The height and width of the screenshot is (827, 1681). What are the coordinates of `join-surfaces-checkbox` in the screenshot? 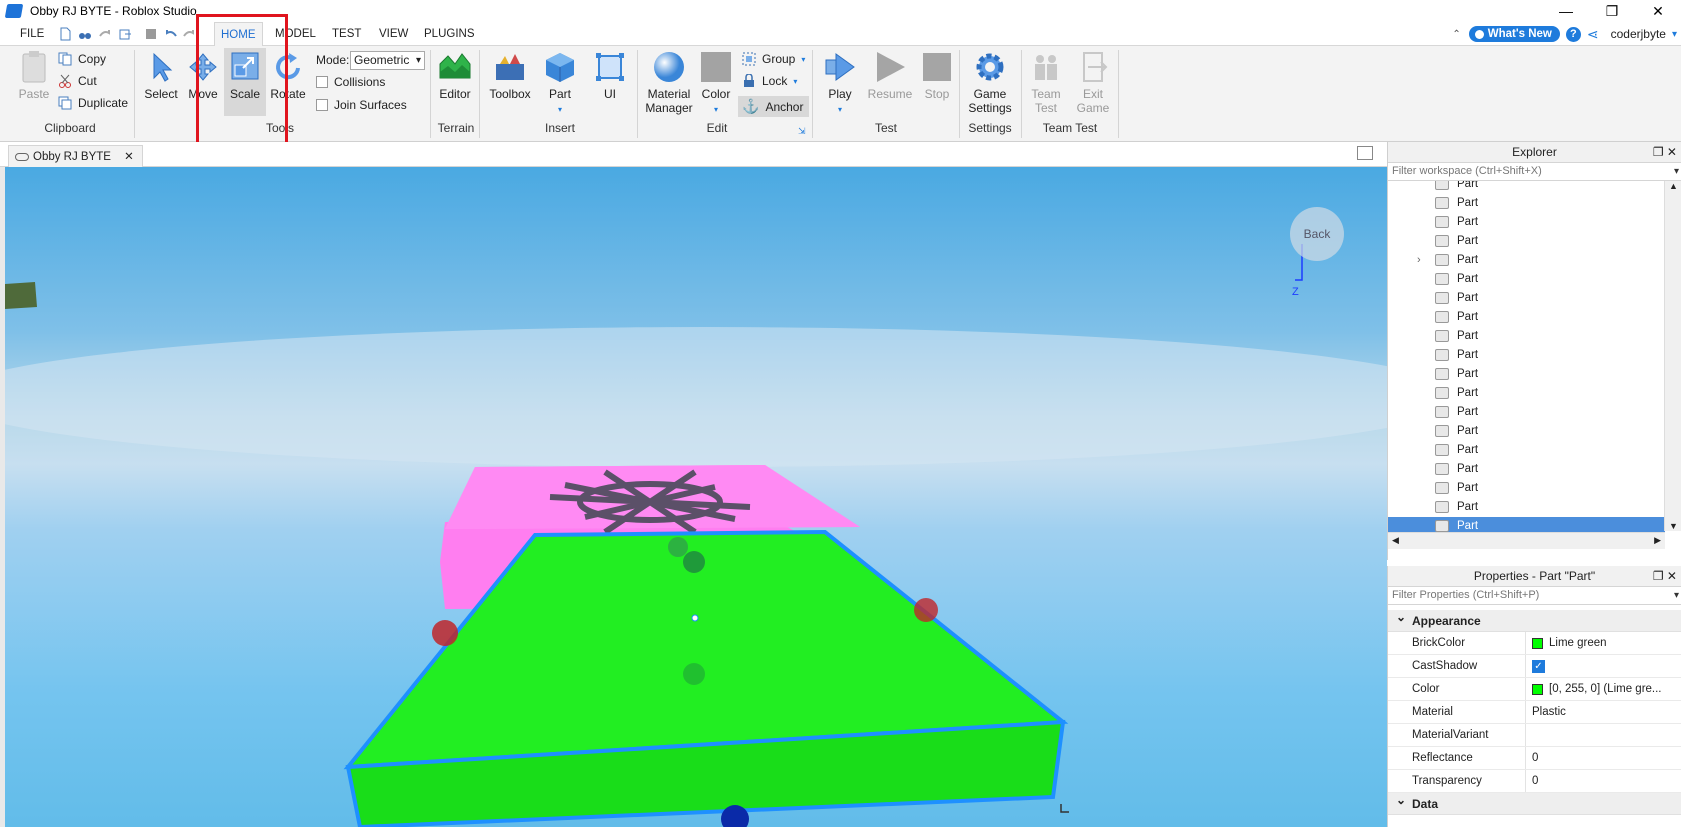 It's located at (322, 105).